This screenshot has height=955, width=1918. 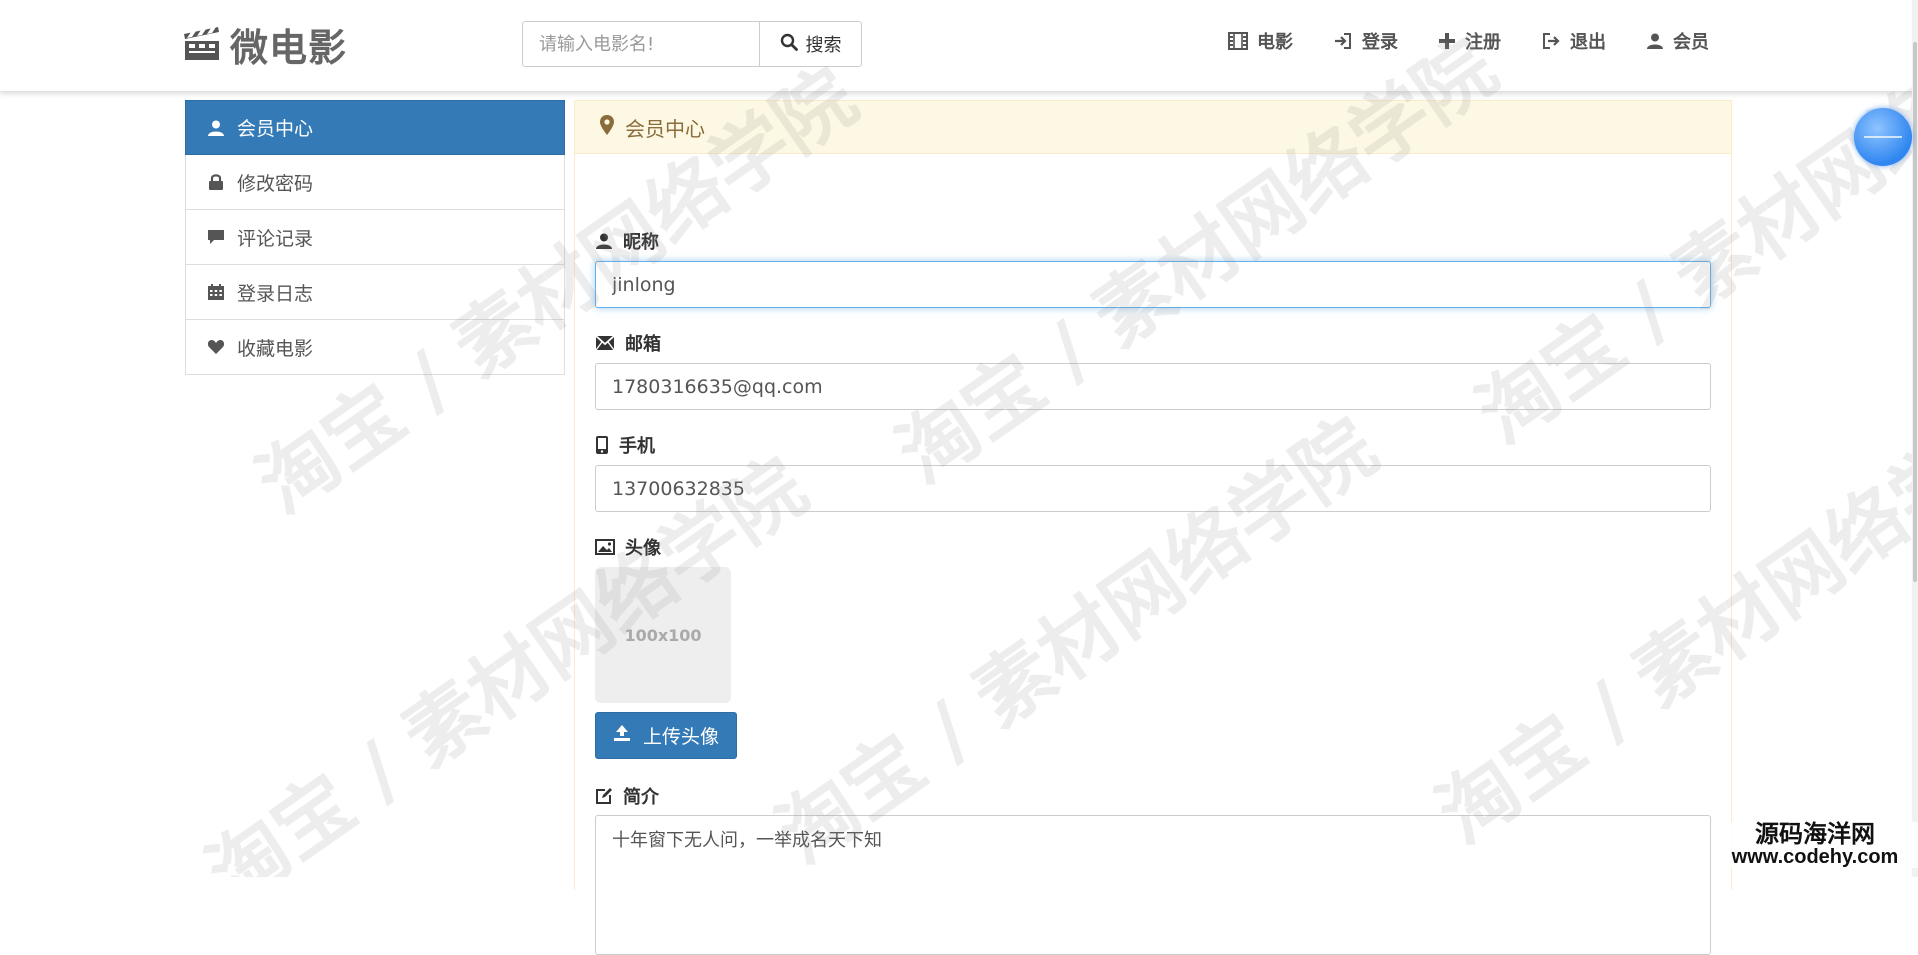 I want to click on sidebar-item-label: 收藏电影, so click(x=275, y=348).